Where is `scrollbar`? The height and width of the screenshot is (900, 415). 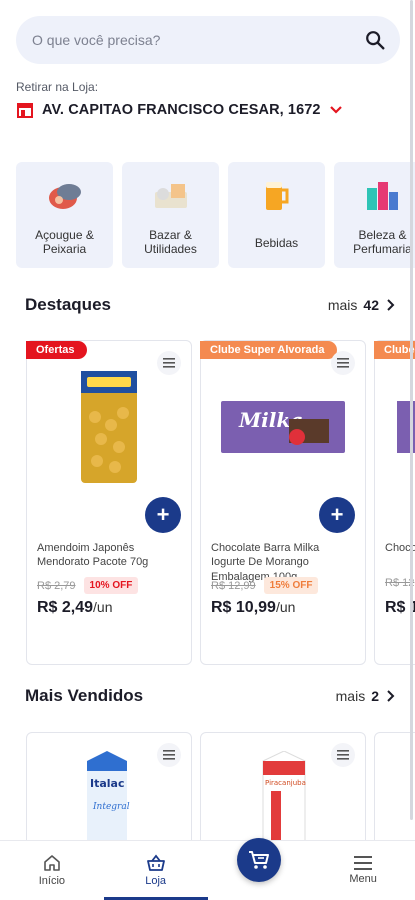 scrollbar is located at coordinates (411, 410).